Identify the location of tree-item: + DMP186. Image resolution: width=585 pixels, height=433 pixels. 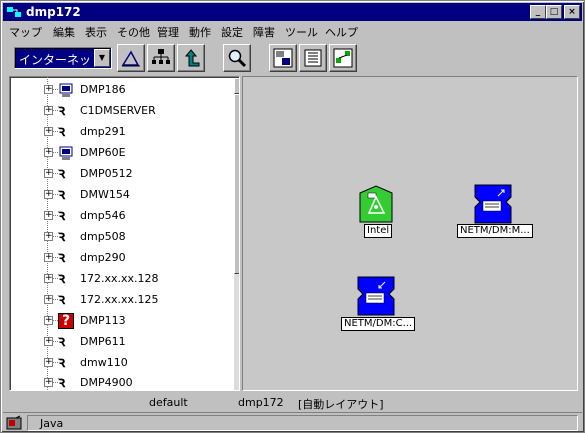
(135, 90).